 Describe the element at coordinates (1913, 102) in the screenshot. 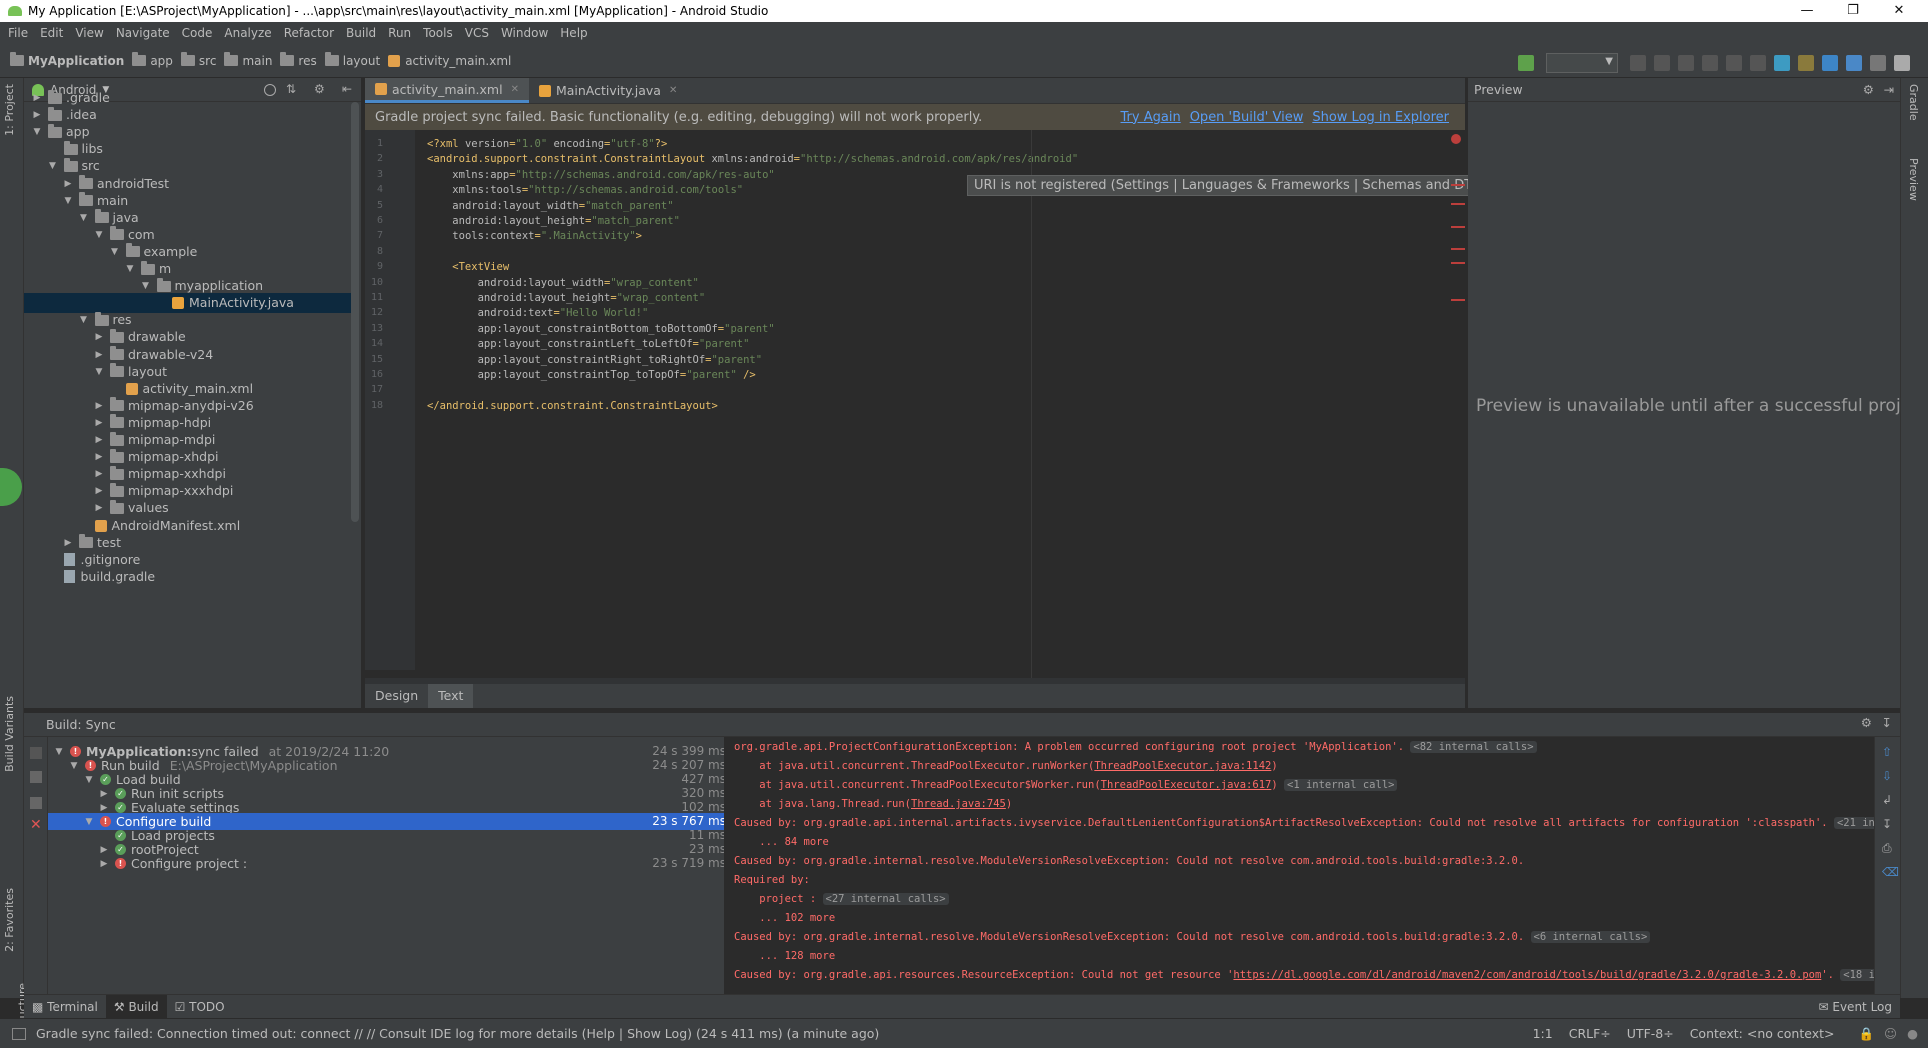

I see `gradle-tool-button: Gradle` at that location.